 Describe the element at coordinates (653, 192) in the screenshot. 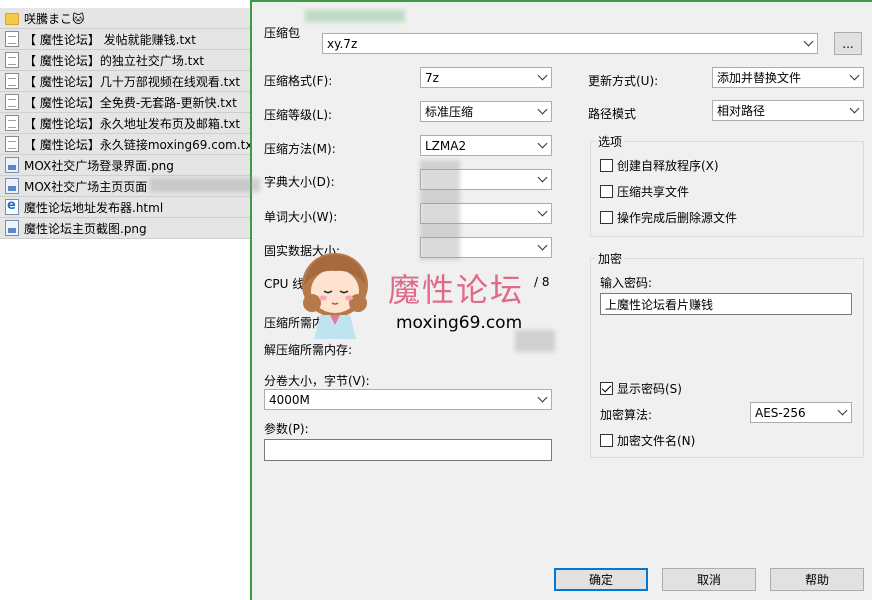

I see `compress-shared-label: 压缩共享文件` at that location.